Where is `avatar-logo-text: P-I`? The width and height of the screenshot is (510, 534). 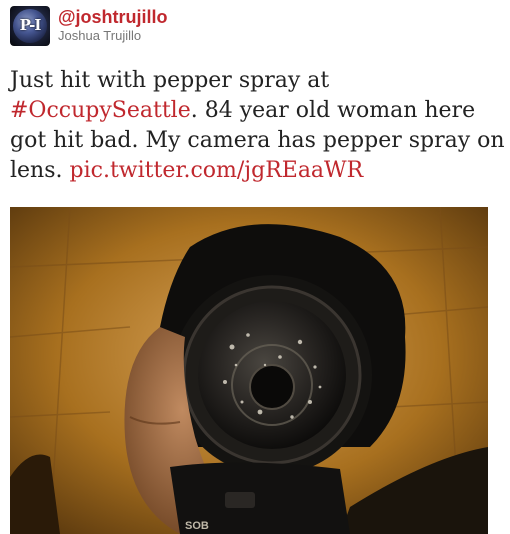
avatar-logo-text: P-I is located at coordinates (30, 25).